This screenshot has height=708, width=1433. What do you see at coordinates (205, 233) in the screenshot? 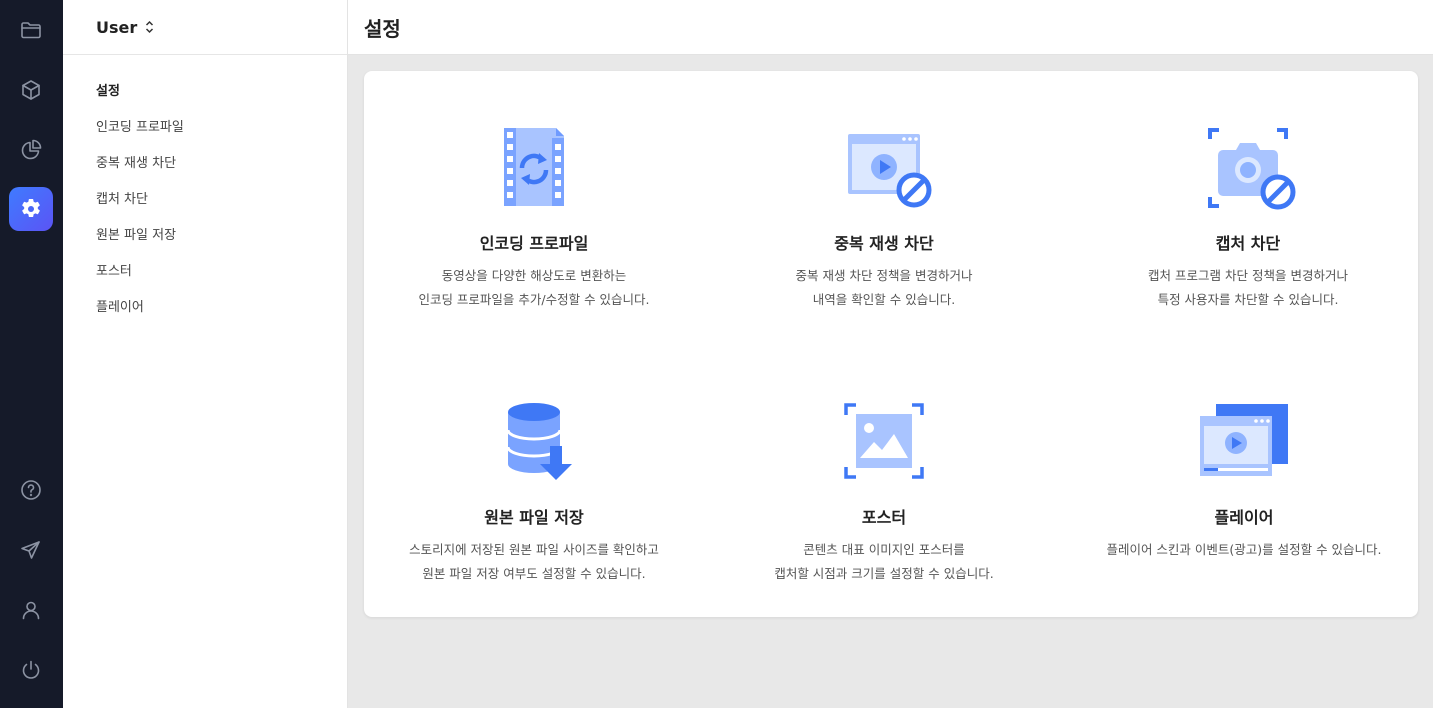
I see `sidebar-item-original-file-storage: 원본 파일 저장` at bounding box center [205, 233].